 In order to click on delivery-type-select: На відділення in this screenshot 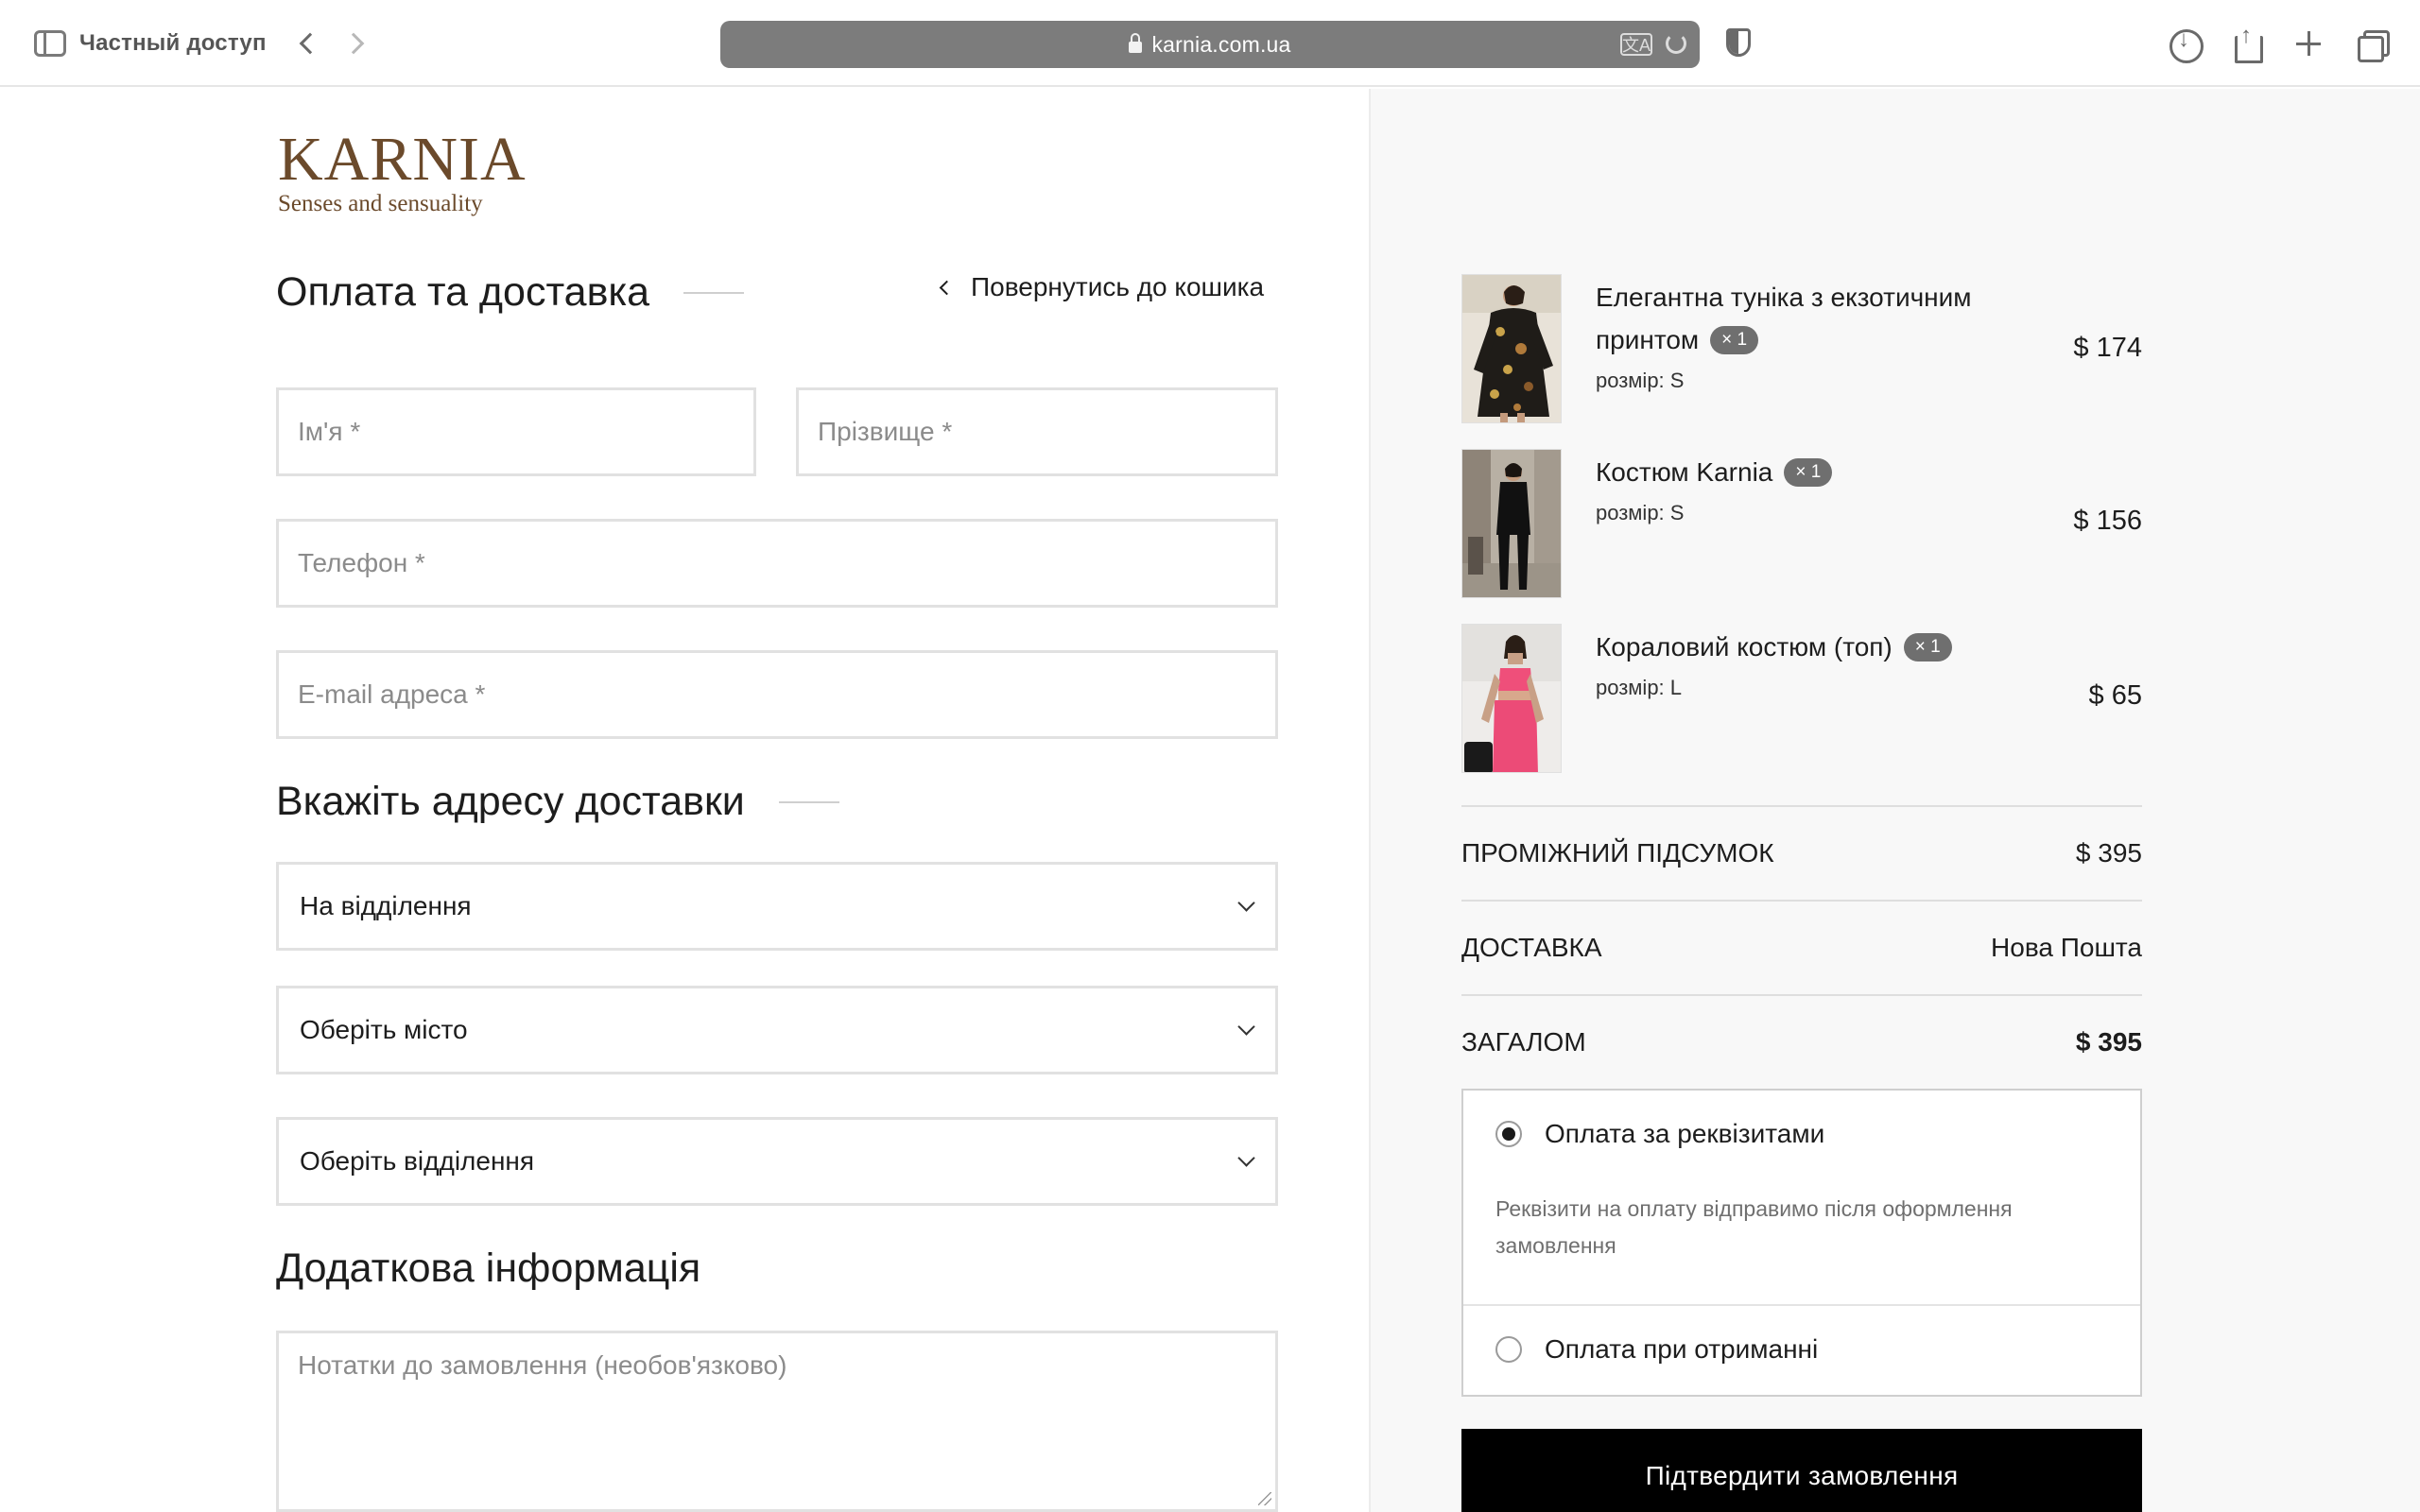, I will do `click(777, 906)`.